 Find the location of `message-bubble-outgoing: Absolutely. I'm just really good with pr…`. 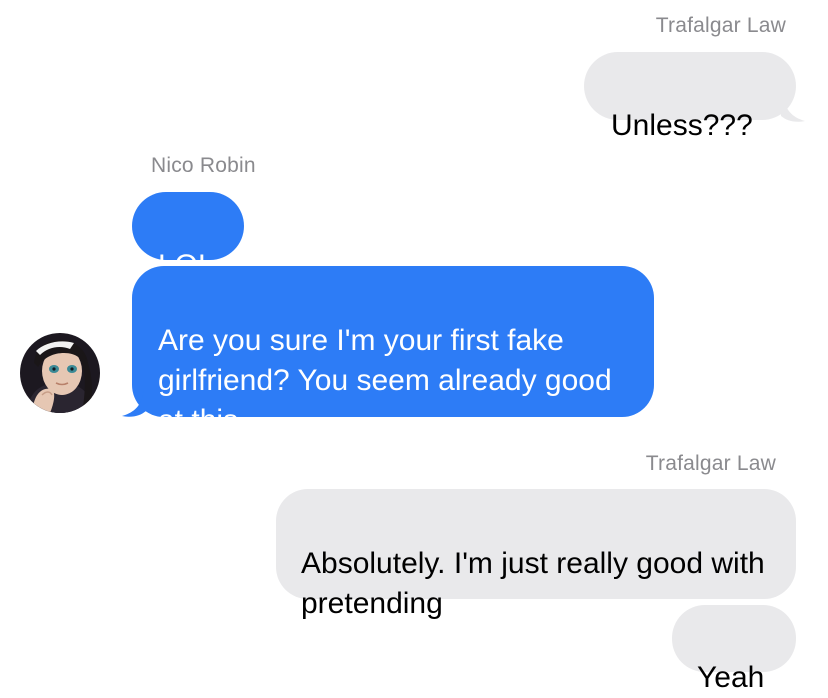

message-bubble-outgoing: Absolutely. I'm just really good with pr… is located at coordinates (536, 554).